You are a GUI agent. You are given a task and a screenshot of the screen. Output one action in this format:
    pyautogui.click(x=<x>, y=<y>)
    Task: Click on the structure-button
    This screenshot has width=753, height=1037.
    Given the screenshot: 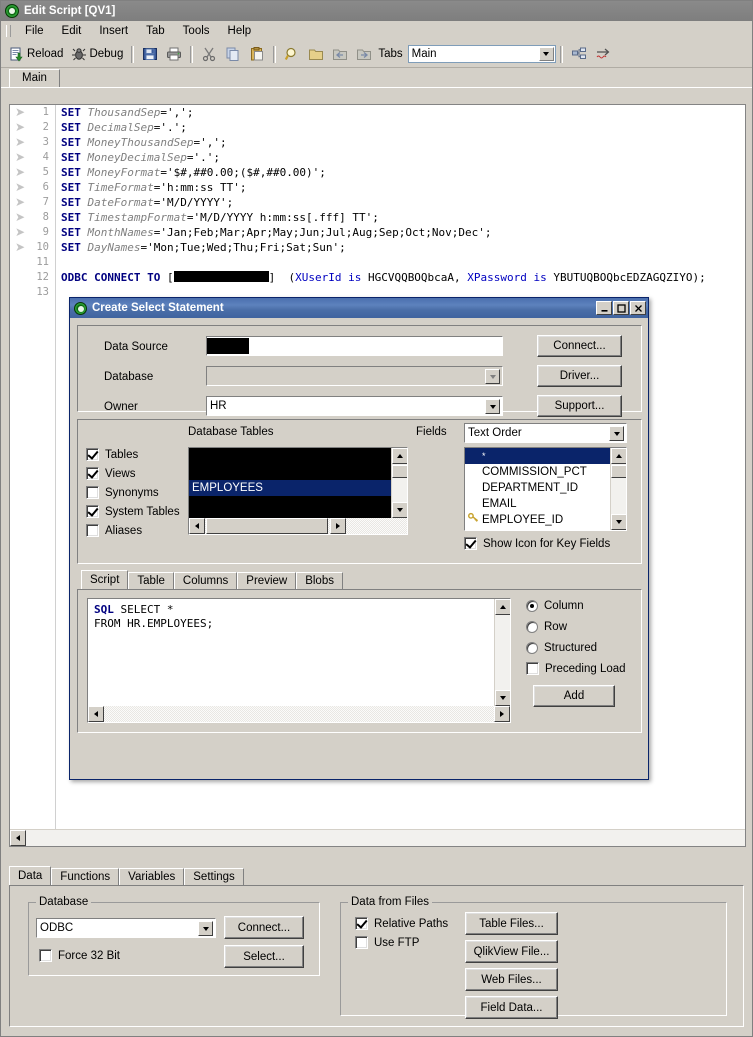 What is the action you would take?
    pyautogui.click(x=579, y=54)
    